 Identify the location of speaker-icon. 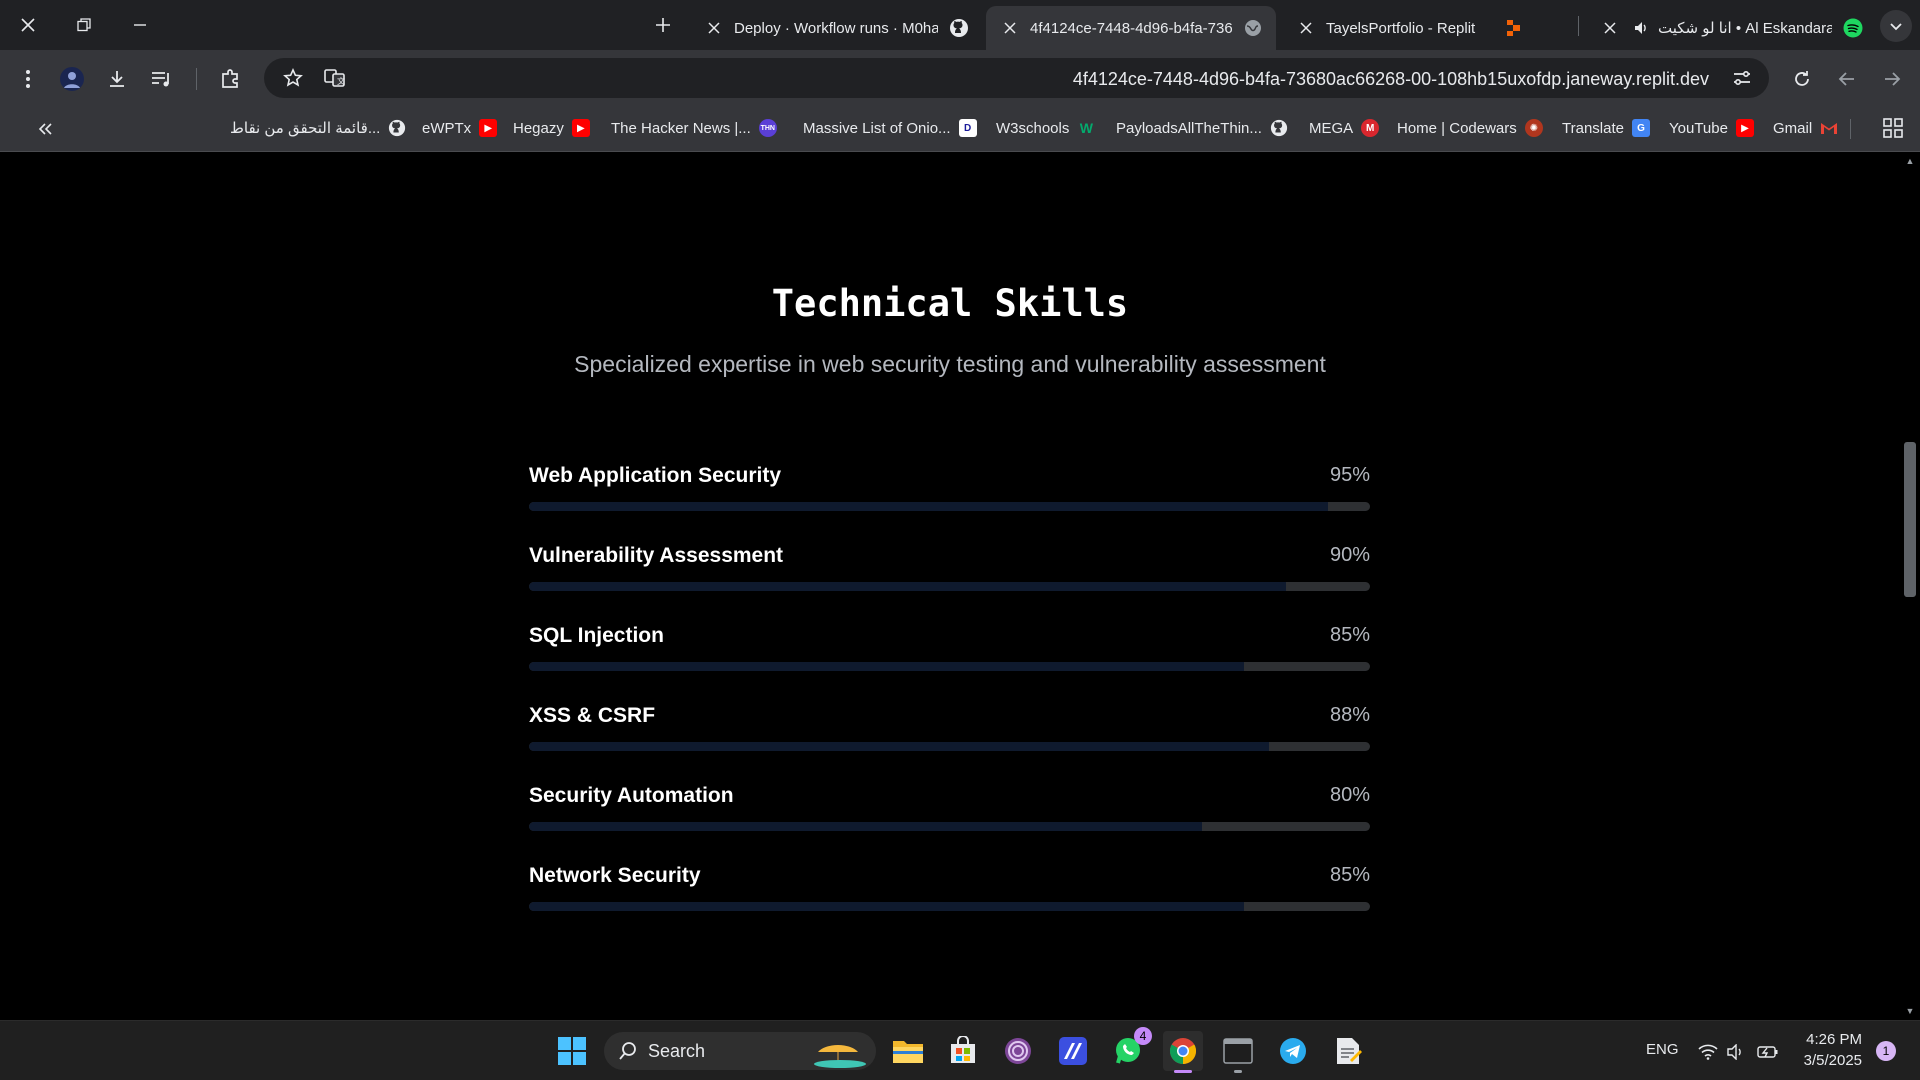
(1734, 1052).